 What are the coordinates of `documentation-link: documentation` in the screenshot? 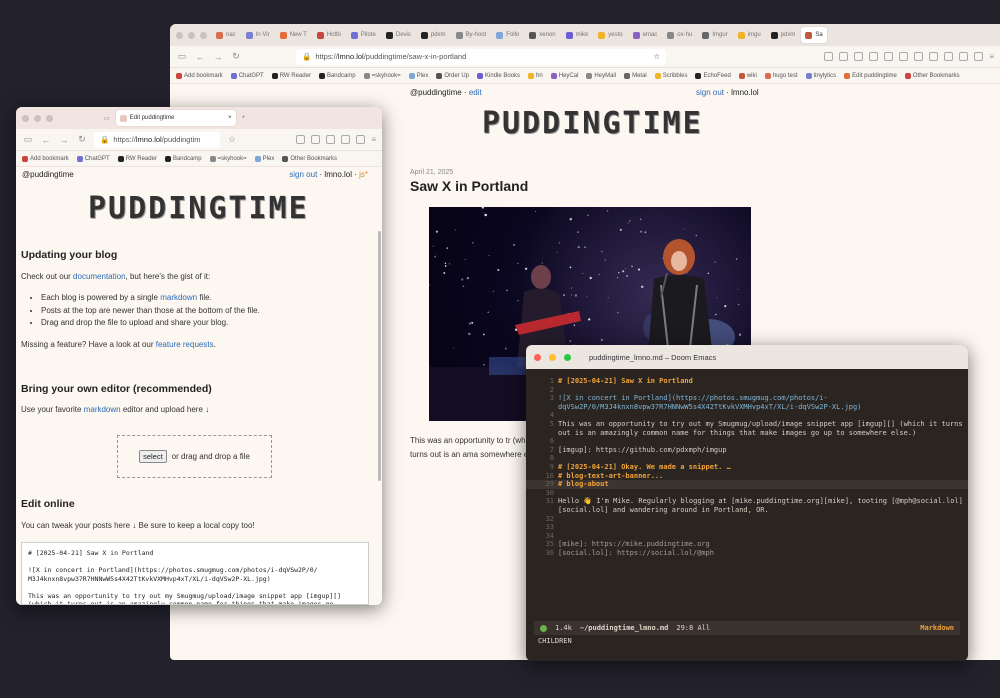 It's located at (99, 276).